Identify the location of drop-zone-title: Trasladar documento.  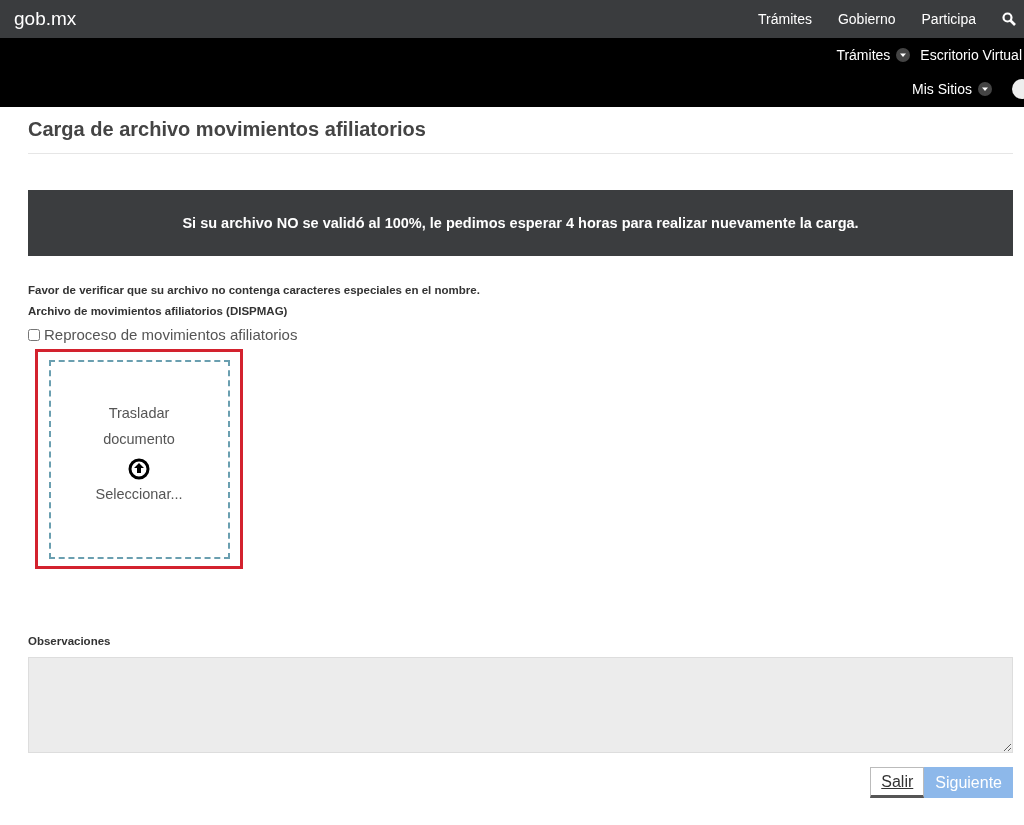
(139, 426).